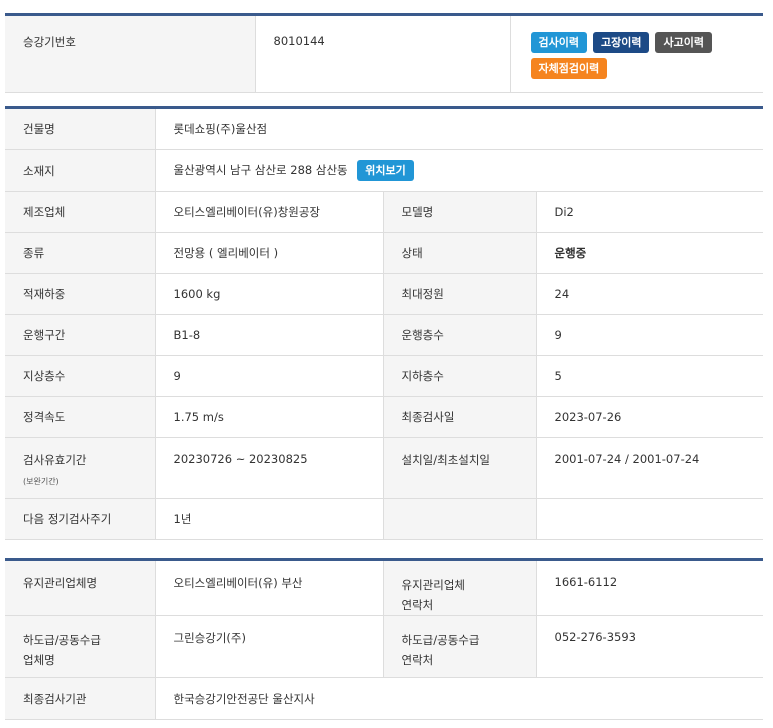  What do you see at coordinates (459, 294) in the screenshot?
I see `max-capacity-label: 최대정원` at bounding box center [459, 294].